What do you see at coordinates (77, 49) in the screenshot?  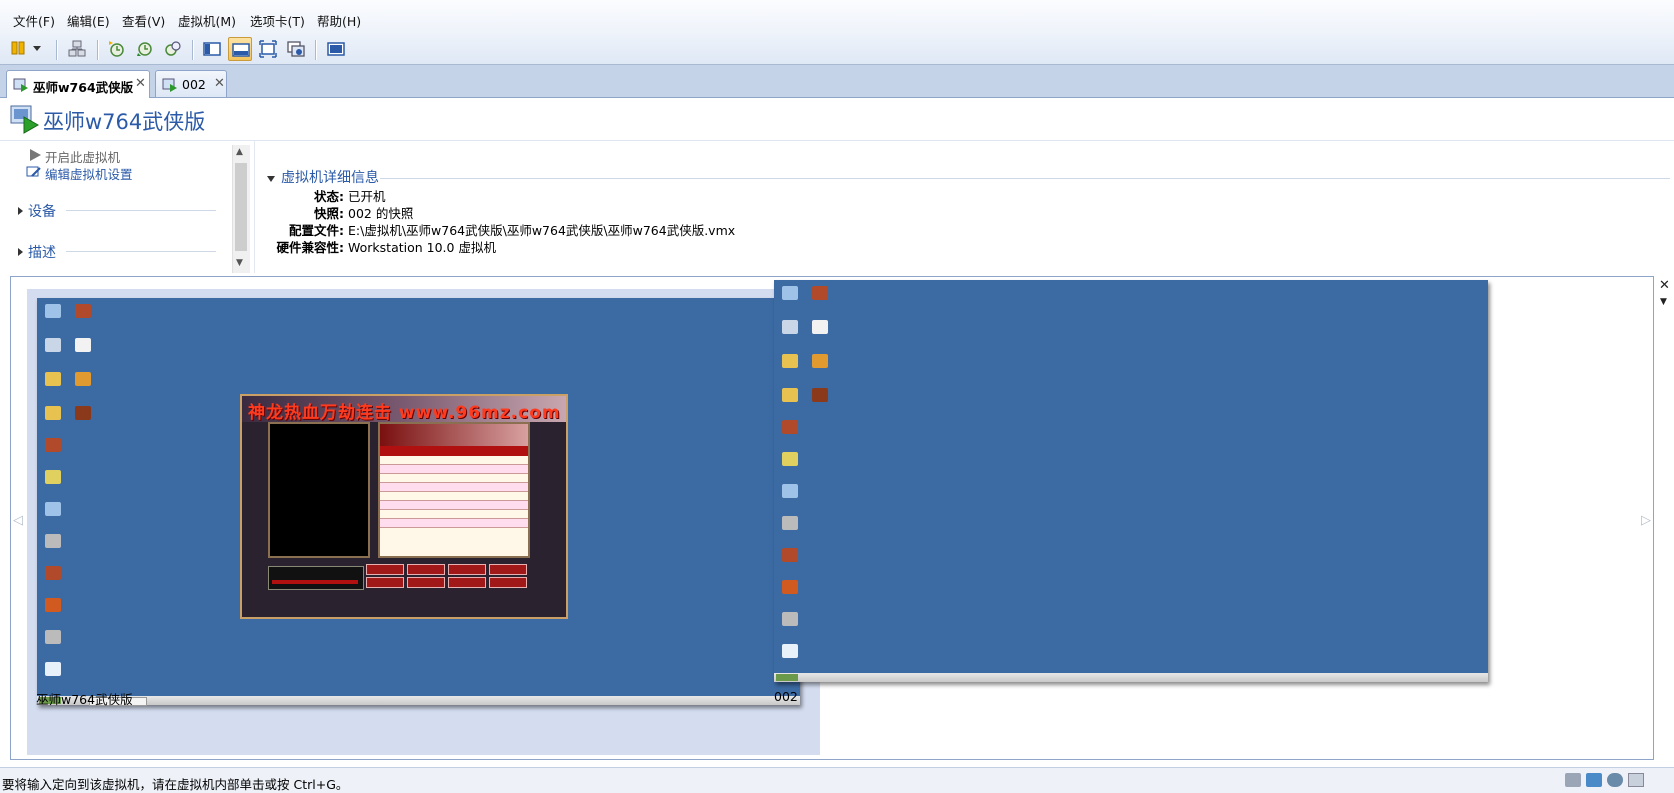 I see `network-button` at bounding box center [77, 49].